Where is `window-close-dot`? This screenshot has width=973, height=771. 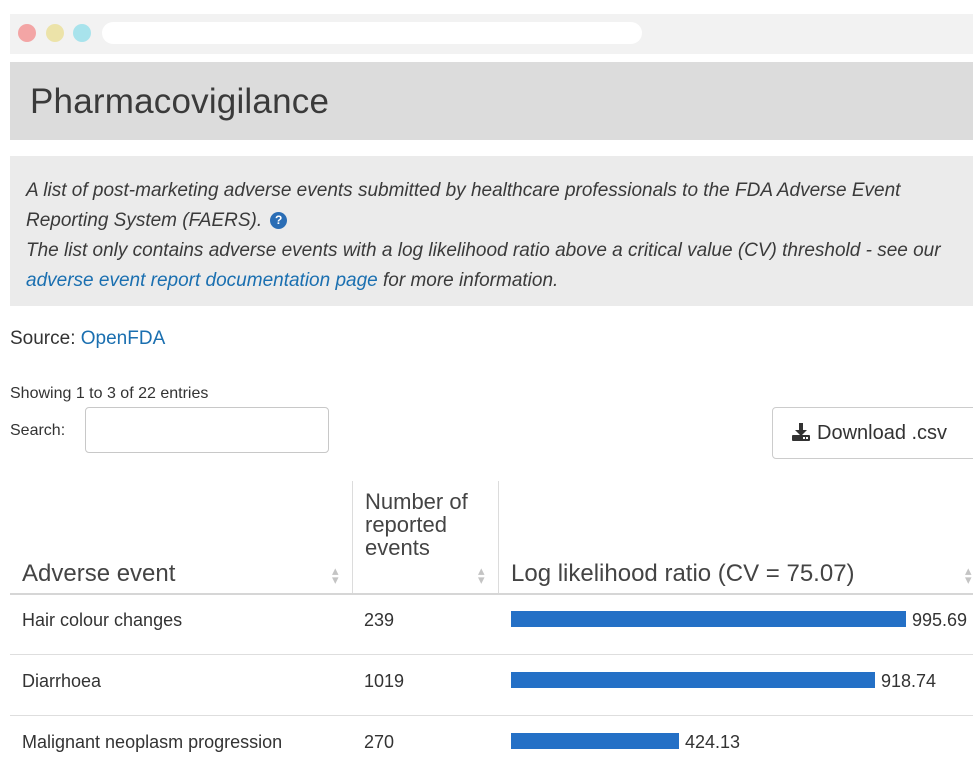
window-close-dot is located at coordinates (27, 33).